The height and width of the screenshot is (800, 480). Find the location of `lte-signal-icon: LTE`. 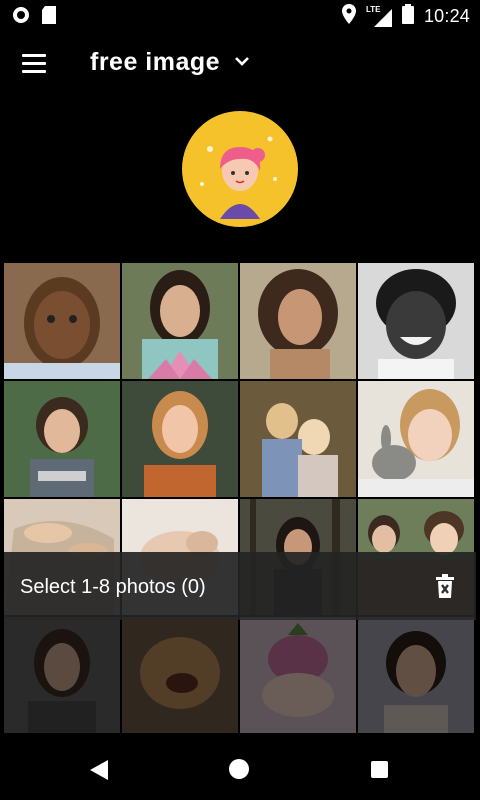

lte-signal-icon: LTE is located at coordinates (379, 16).